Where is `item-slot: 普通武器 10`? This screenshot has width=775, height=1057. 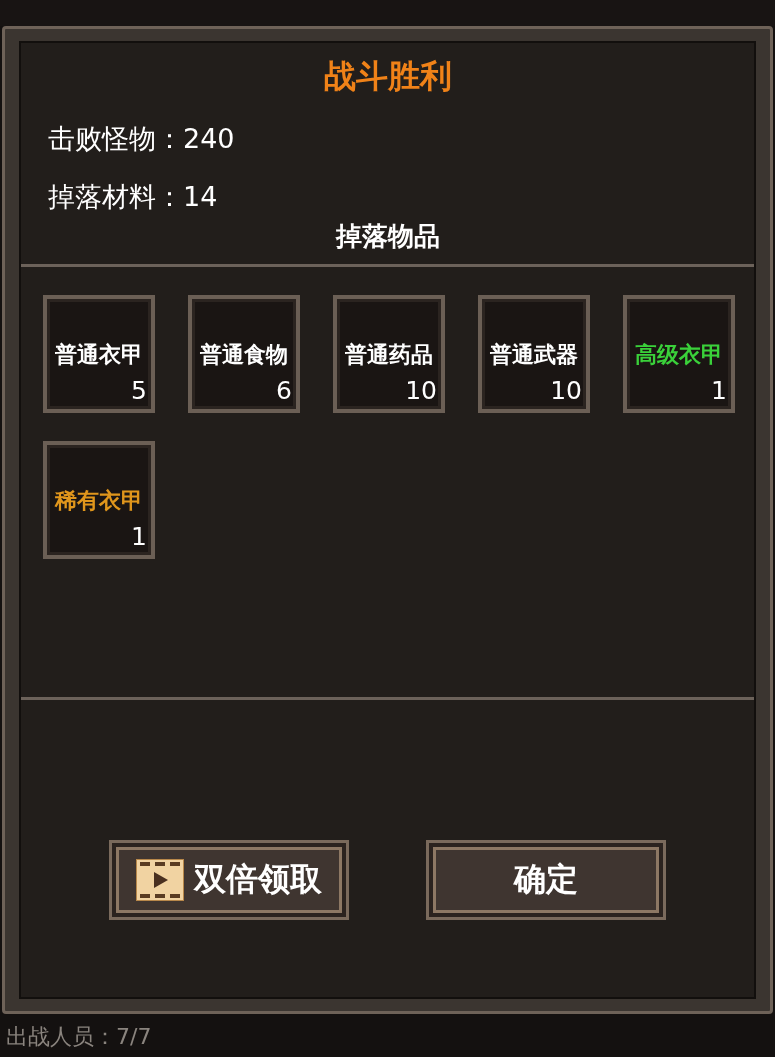 item-slot: 普通武器 10 is located at coordinates (534, 354).